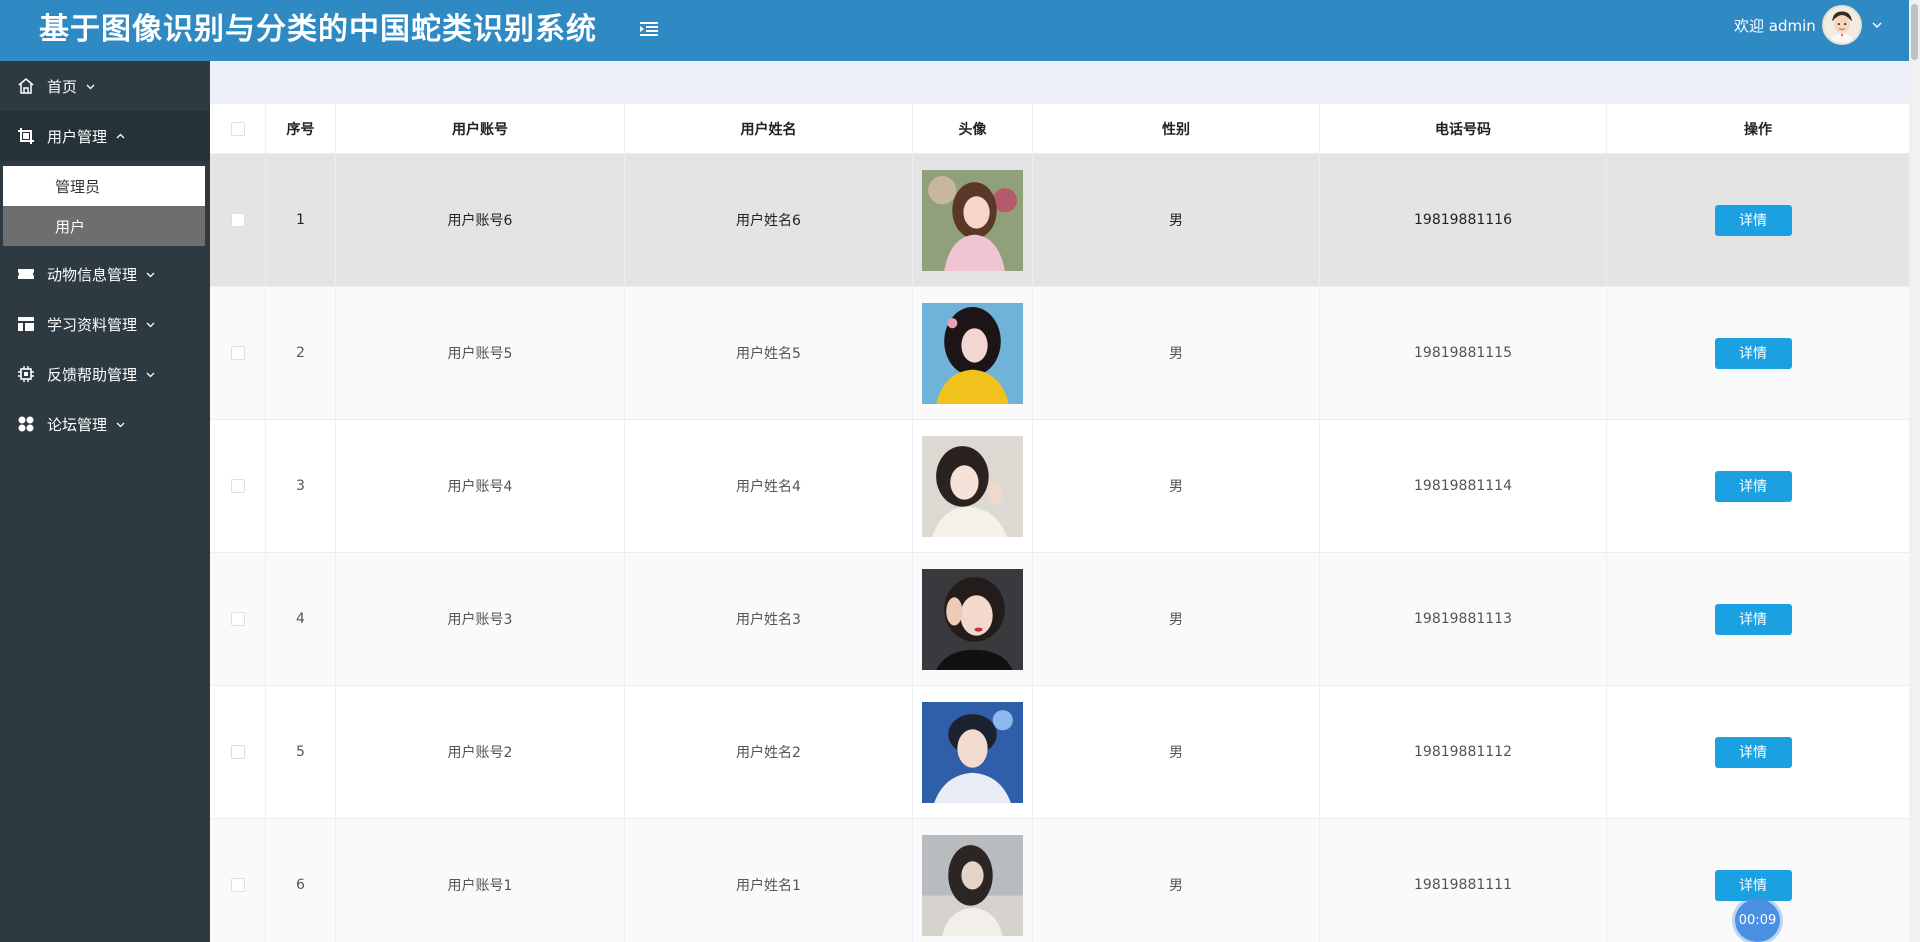 The height and width of the screenshot is (942, 1920). Describe the element at coordinates (120, 135) in the screenshot. I see `chevron-up-icon` at that location.